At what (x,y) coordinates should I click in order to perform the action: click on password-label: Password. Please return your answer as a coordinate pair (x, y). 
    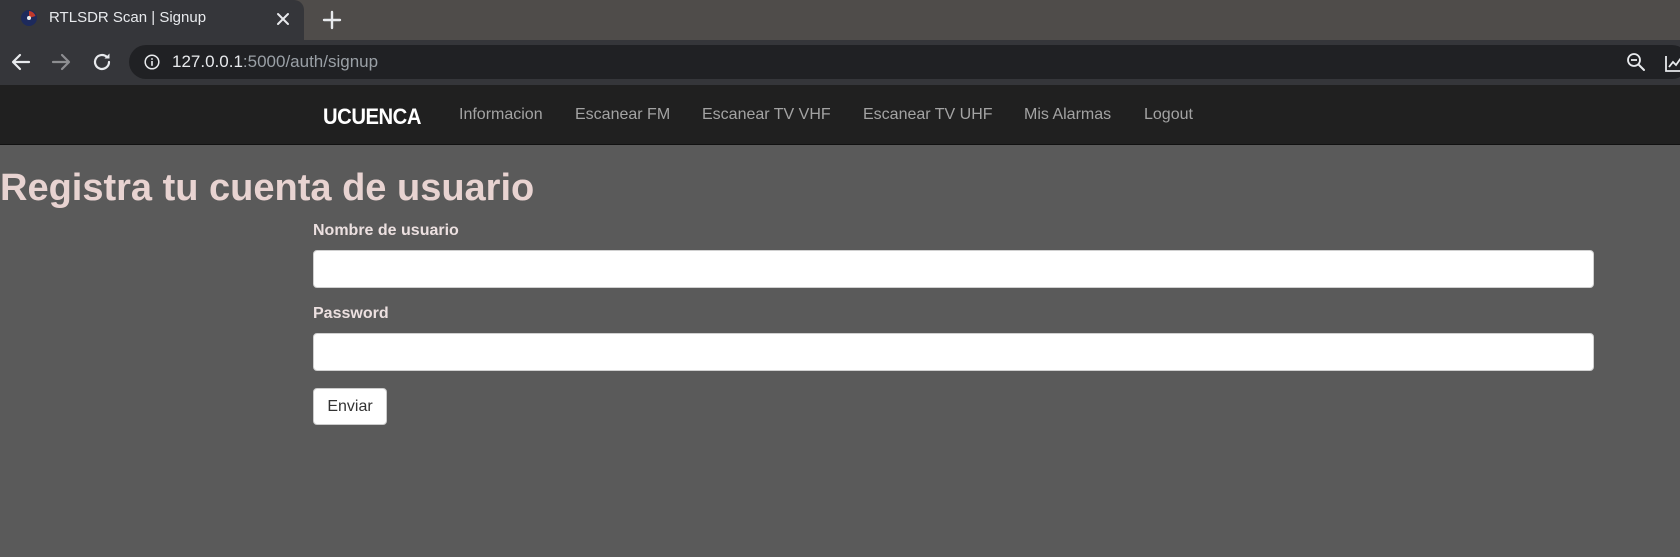
    Looking at the image, I should click on (351, 313).